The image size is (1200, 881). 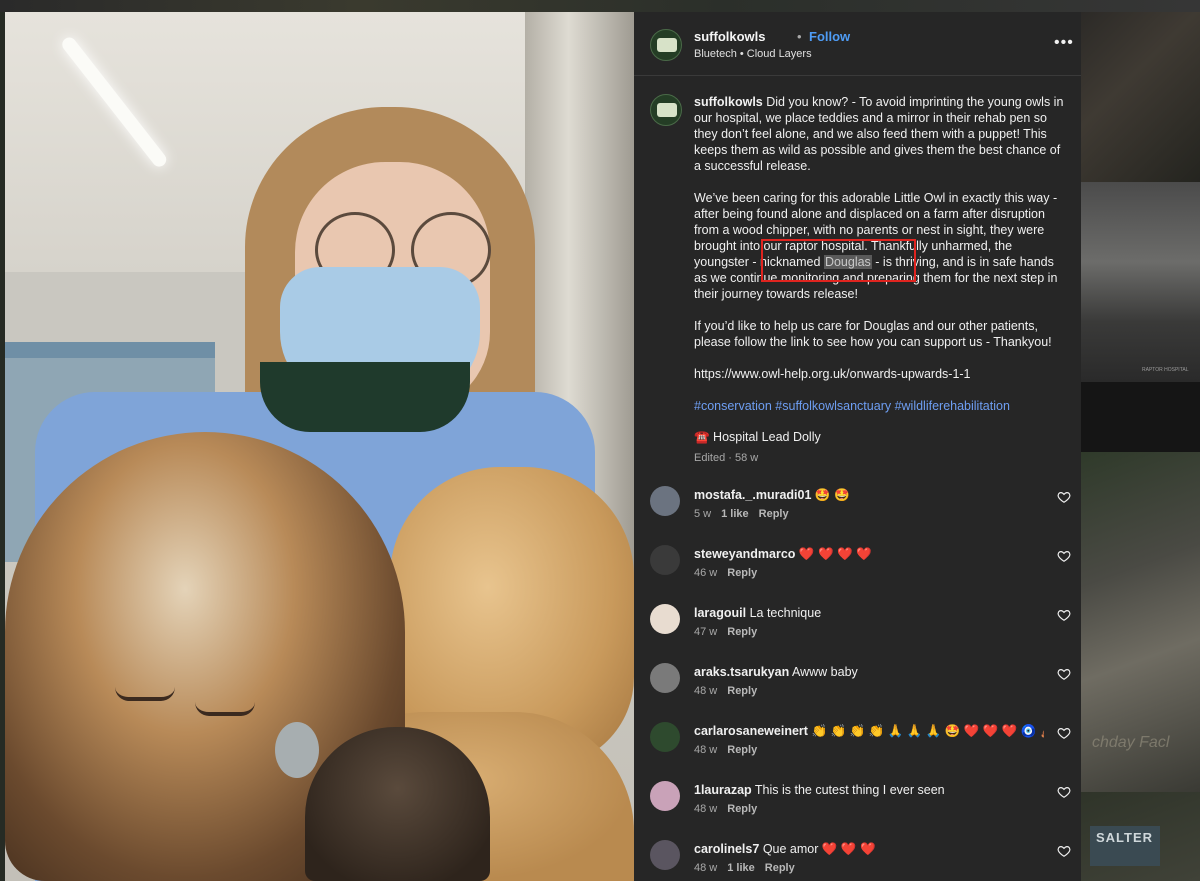 I want to click on comment-row: laragouil La technique 47 w Reply, so click(x=857, y=633).